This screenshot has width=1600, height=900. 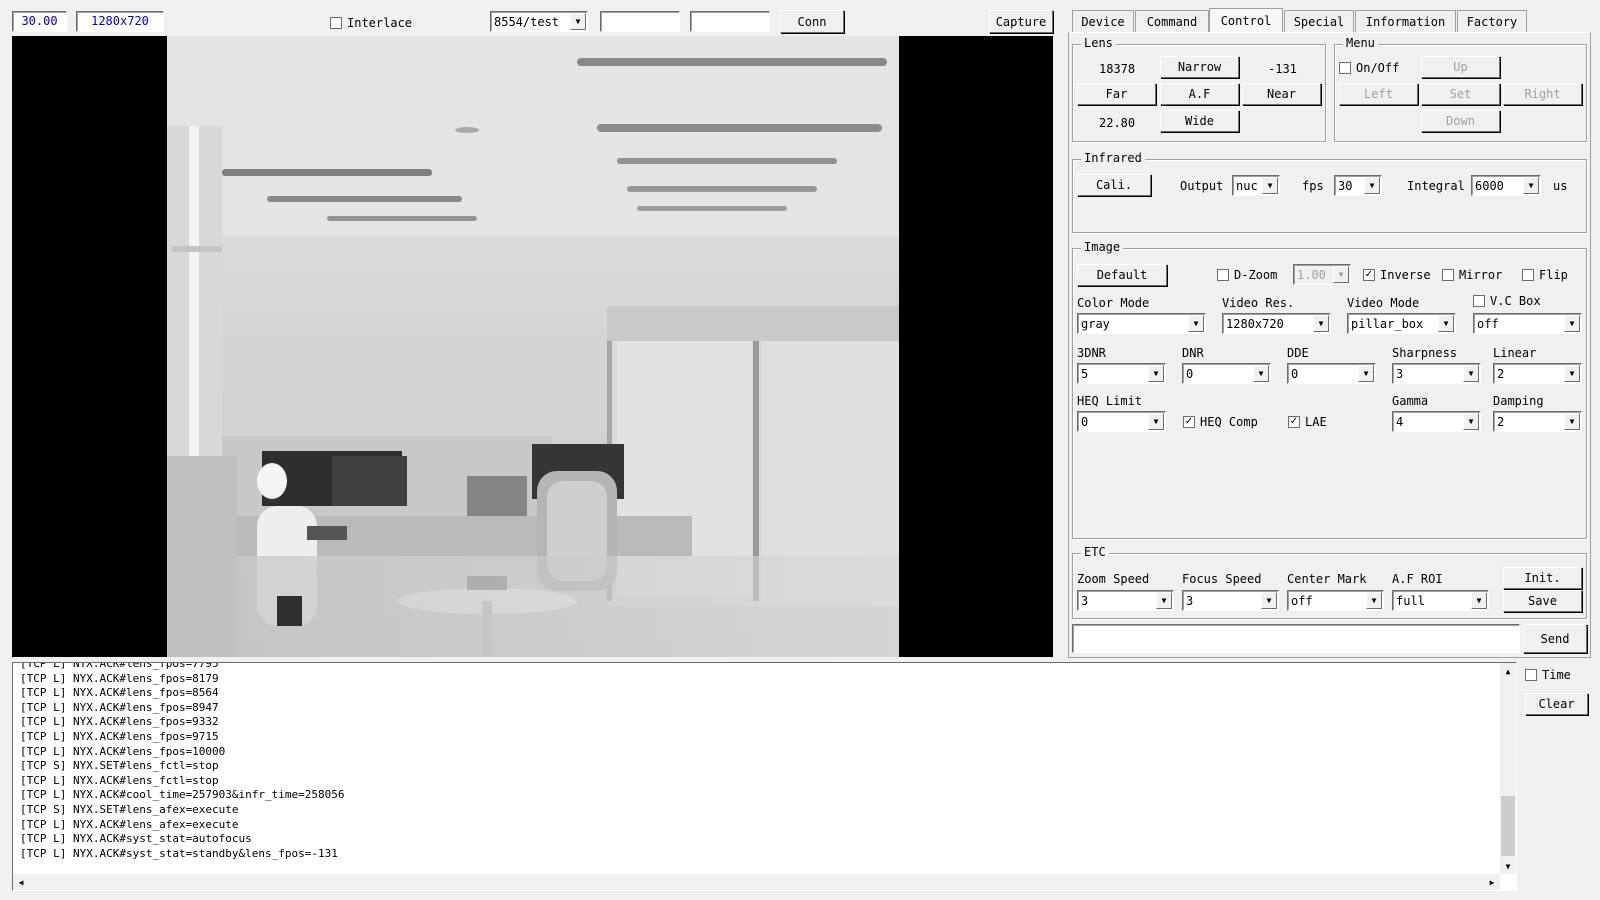 What do you see at coordinates (1508, 768) in the screenshot?
I see `log-vertical-scrollbar: ▲ ▼` at bounding box center [1508, 768].